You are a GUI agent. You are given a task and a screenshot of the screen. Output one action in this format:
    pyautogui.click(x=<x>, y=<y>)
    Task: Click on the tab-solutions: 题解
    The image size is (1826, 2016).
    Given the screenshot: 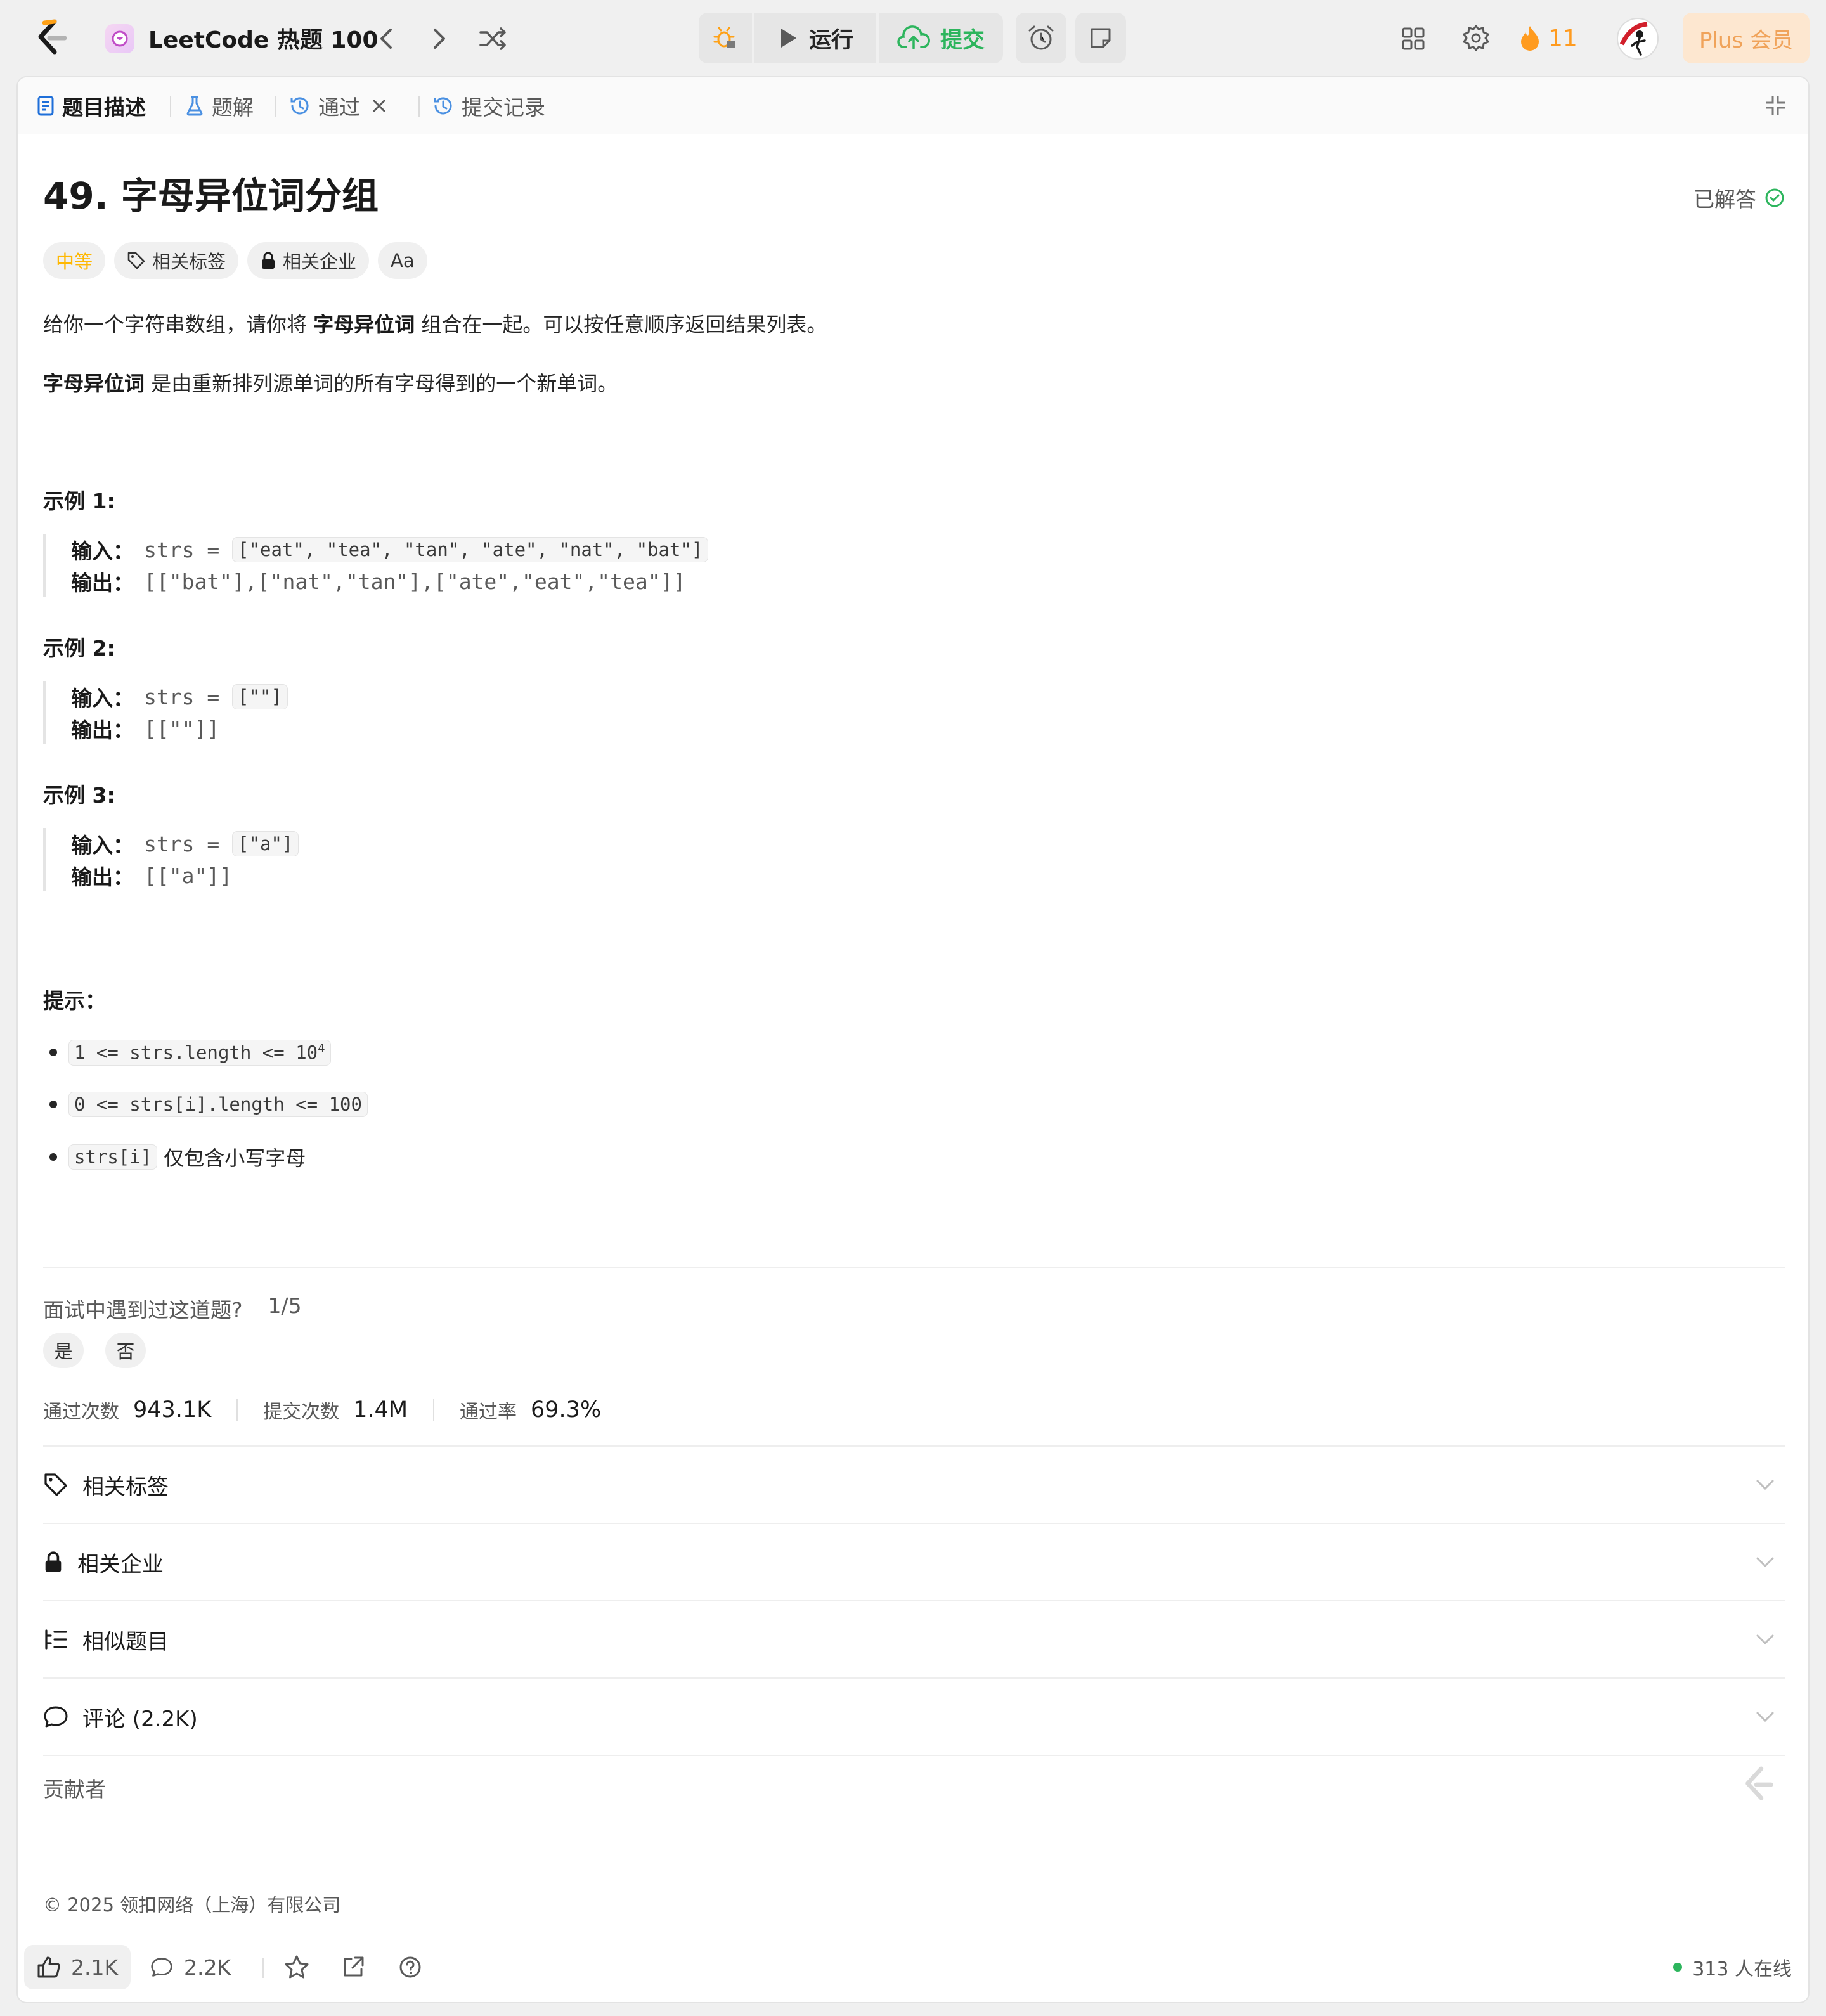 What is the action you would take?
    pyautogui.click(x=219, y=105)
    